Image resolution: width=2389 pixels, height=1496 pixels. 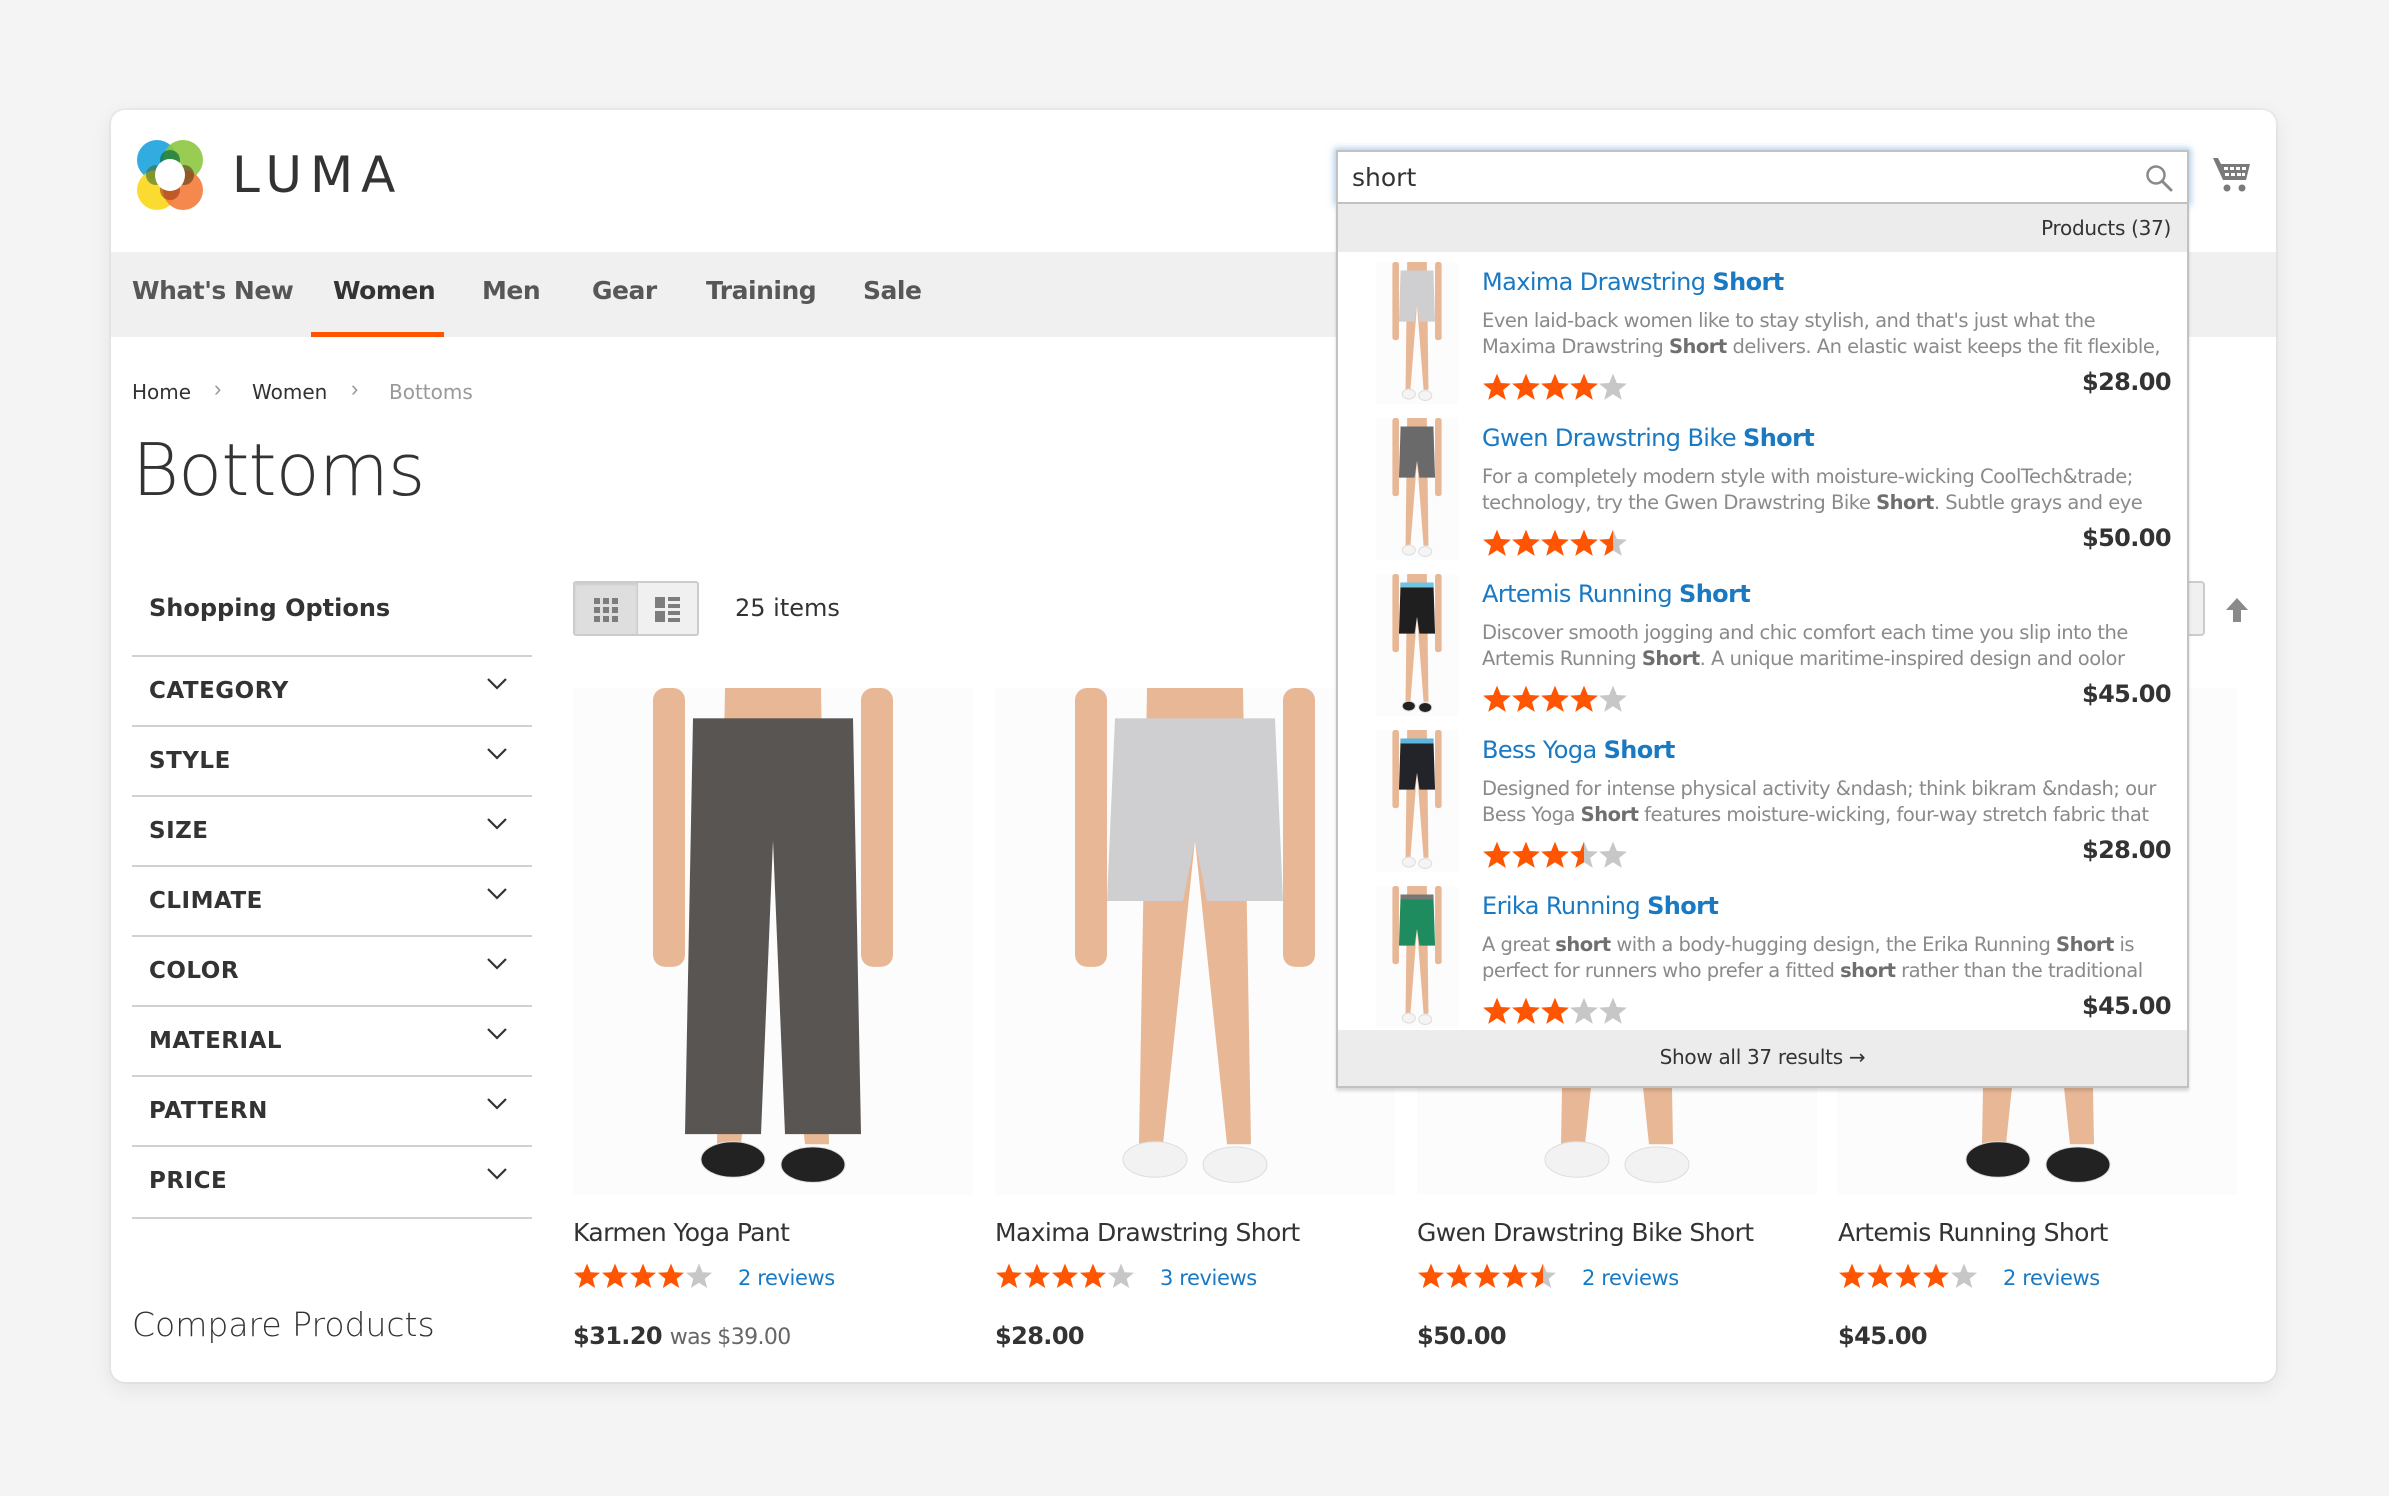 I want to click on nav-item-whats-new: What's New, so click(x=213, y=290).